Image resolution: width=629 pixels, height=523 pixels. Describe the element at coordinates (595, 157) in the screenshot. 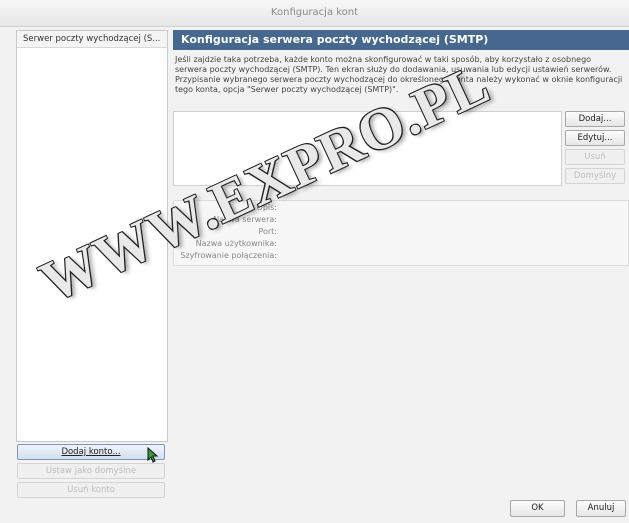

I see `remove-server-button: Usuń` at that location.